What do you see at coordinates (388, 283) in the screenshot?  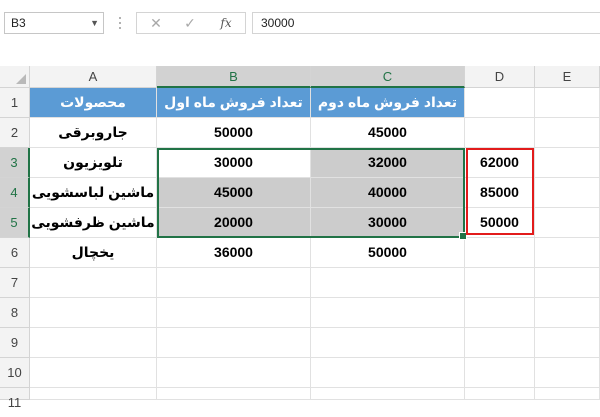 I see `cell-c7` at bounding box center [388, 283].